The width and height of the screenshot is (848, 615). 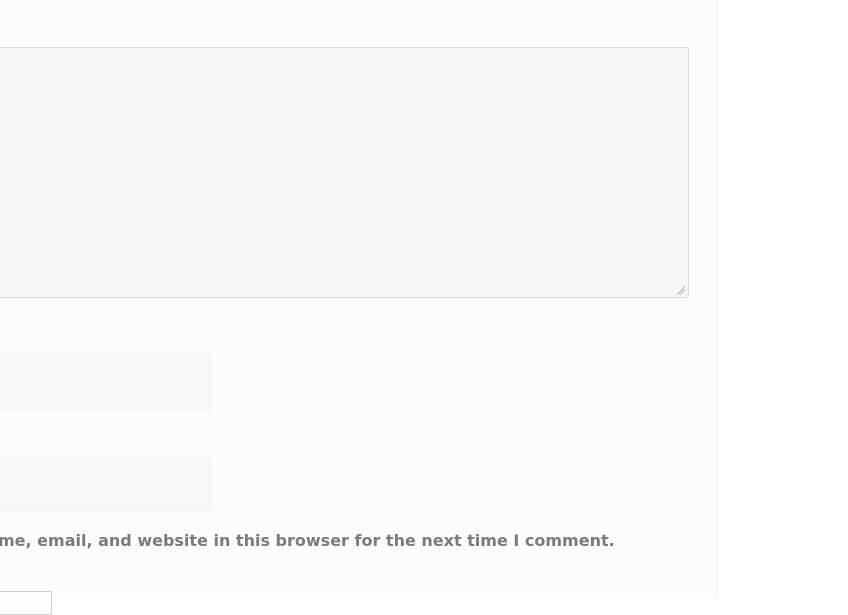 I want to click on submit-button, so click(x=26, y=603).